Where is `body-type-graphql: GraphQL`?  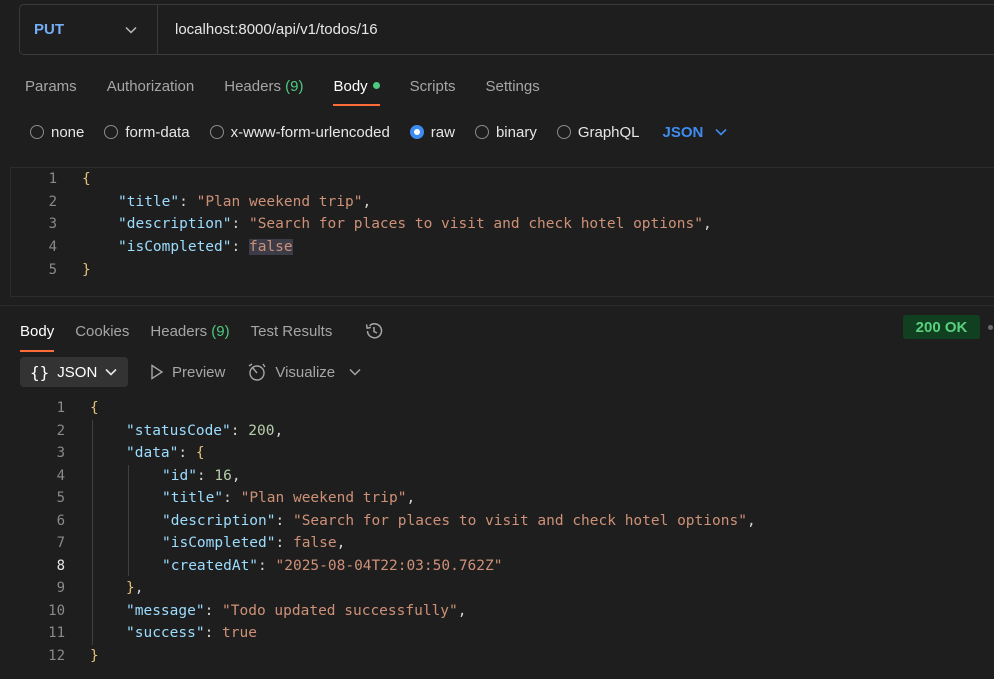 body-type-graphql: GraphQL is located at coordinates (598, 132).